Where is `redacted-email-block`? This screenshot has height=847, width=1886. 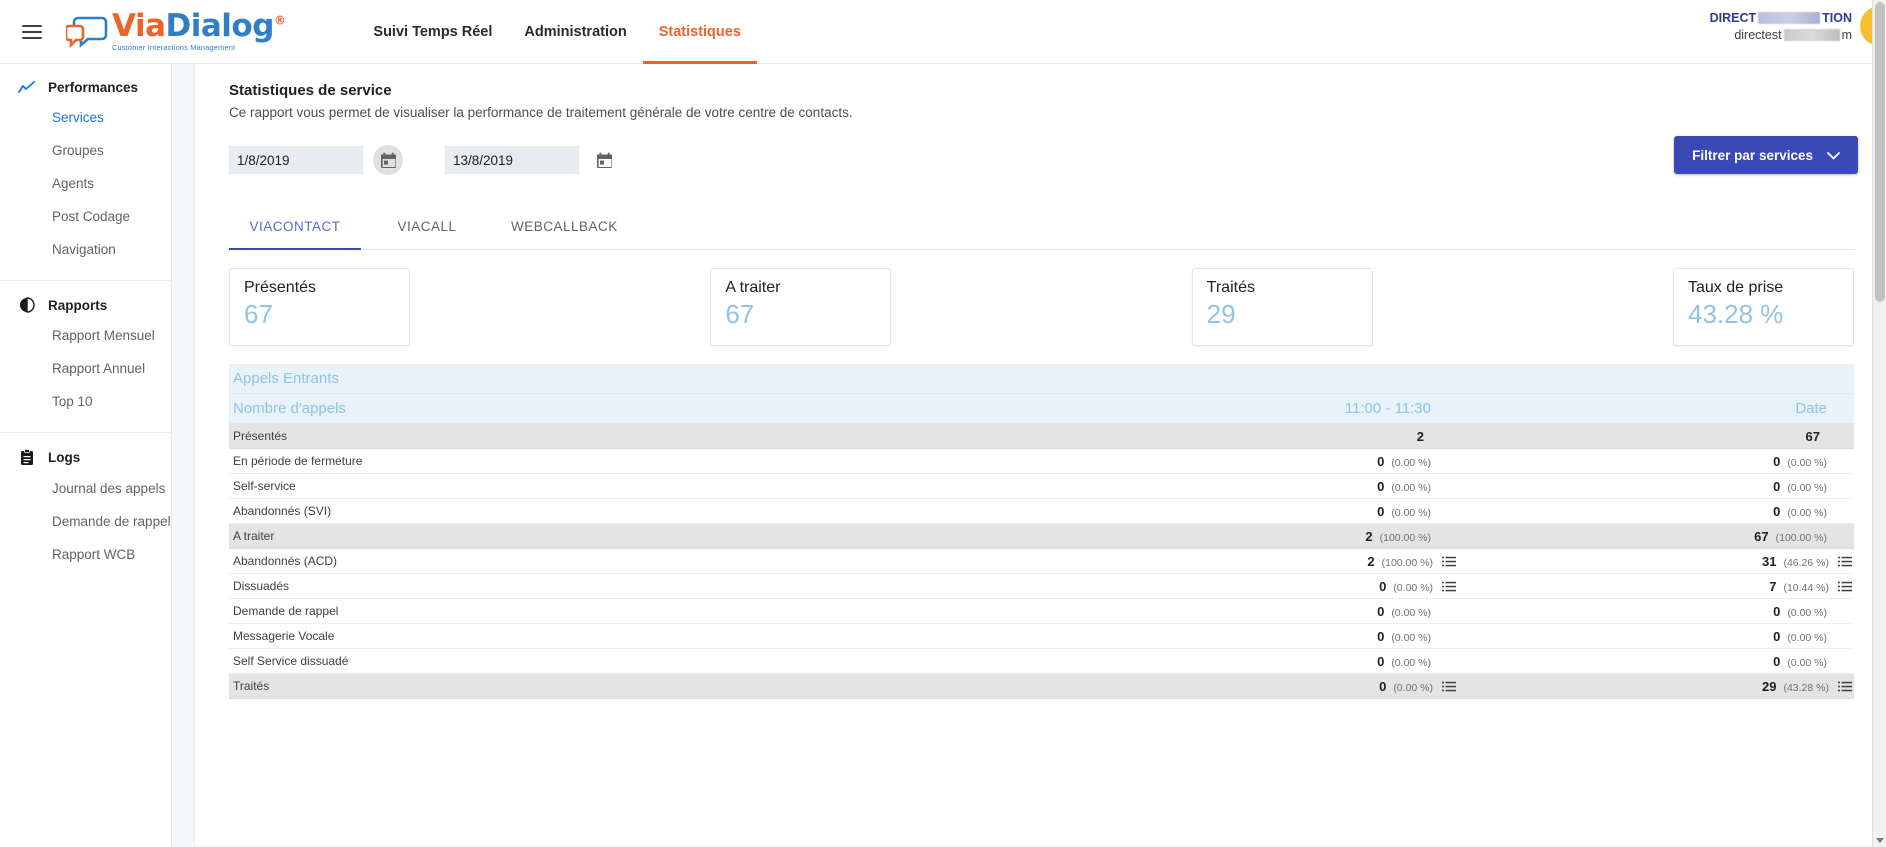 redacted-email-block is located at coordinates (1811, 34).